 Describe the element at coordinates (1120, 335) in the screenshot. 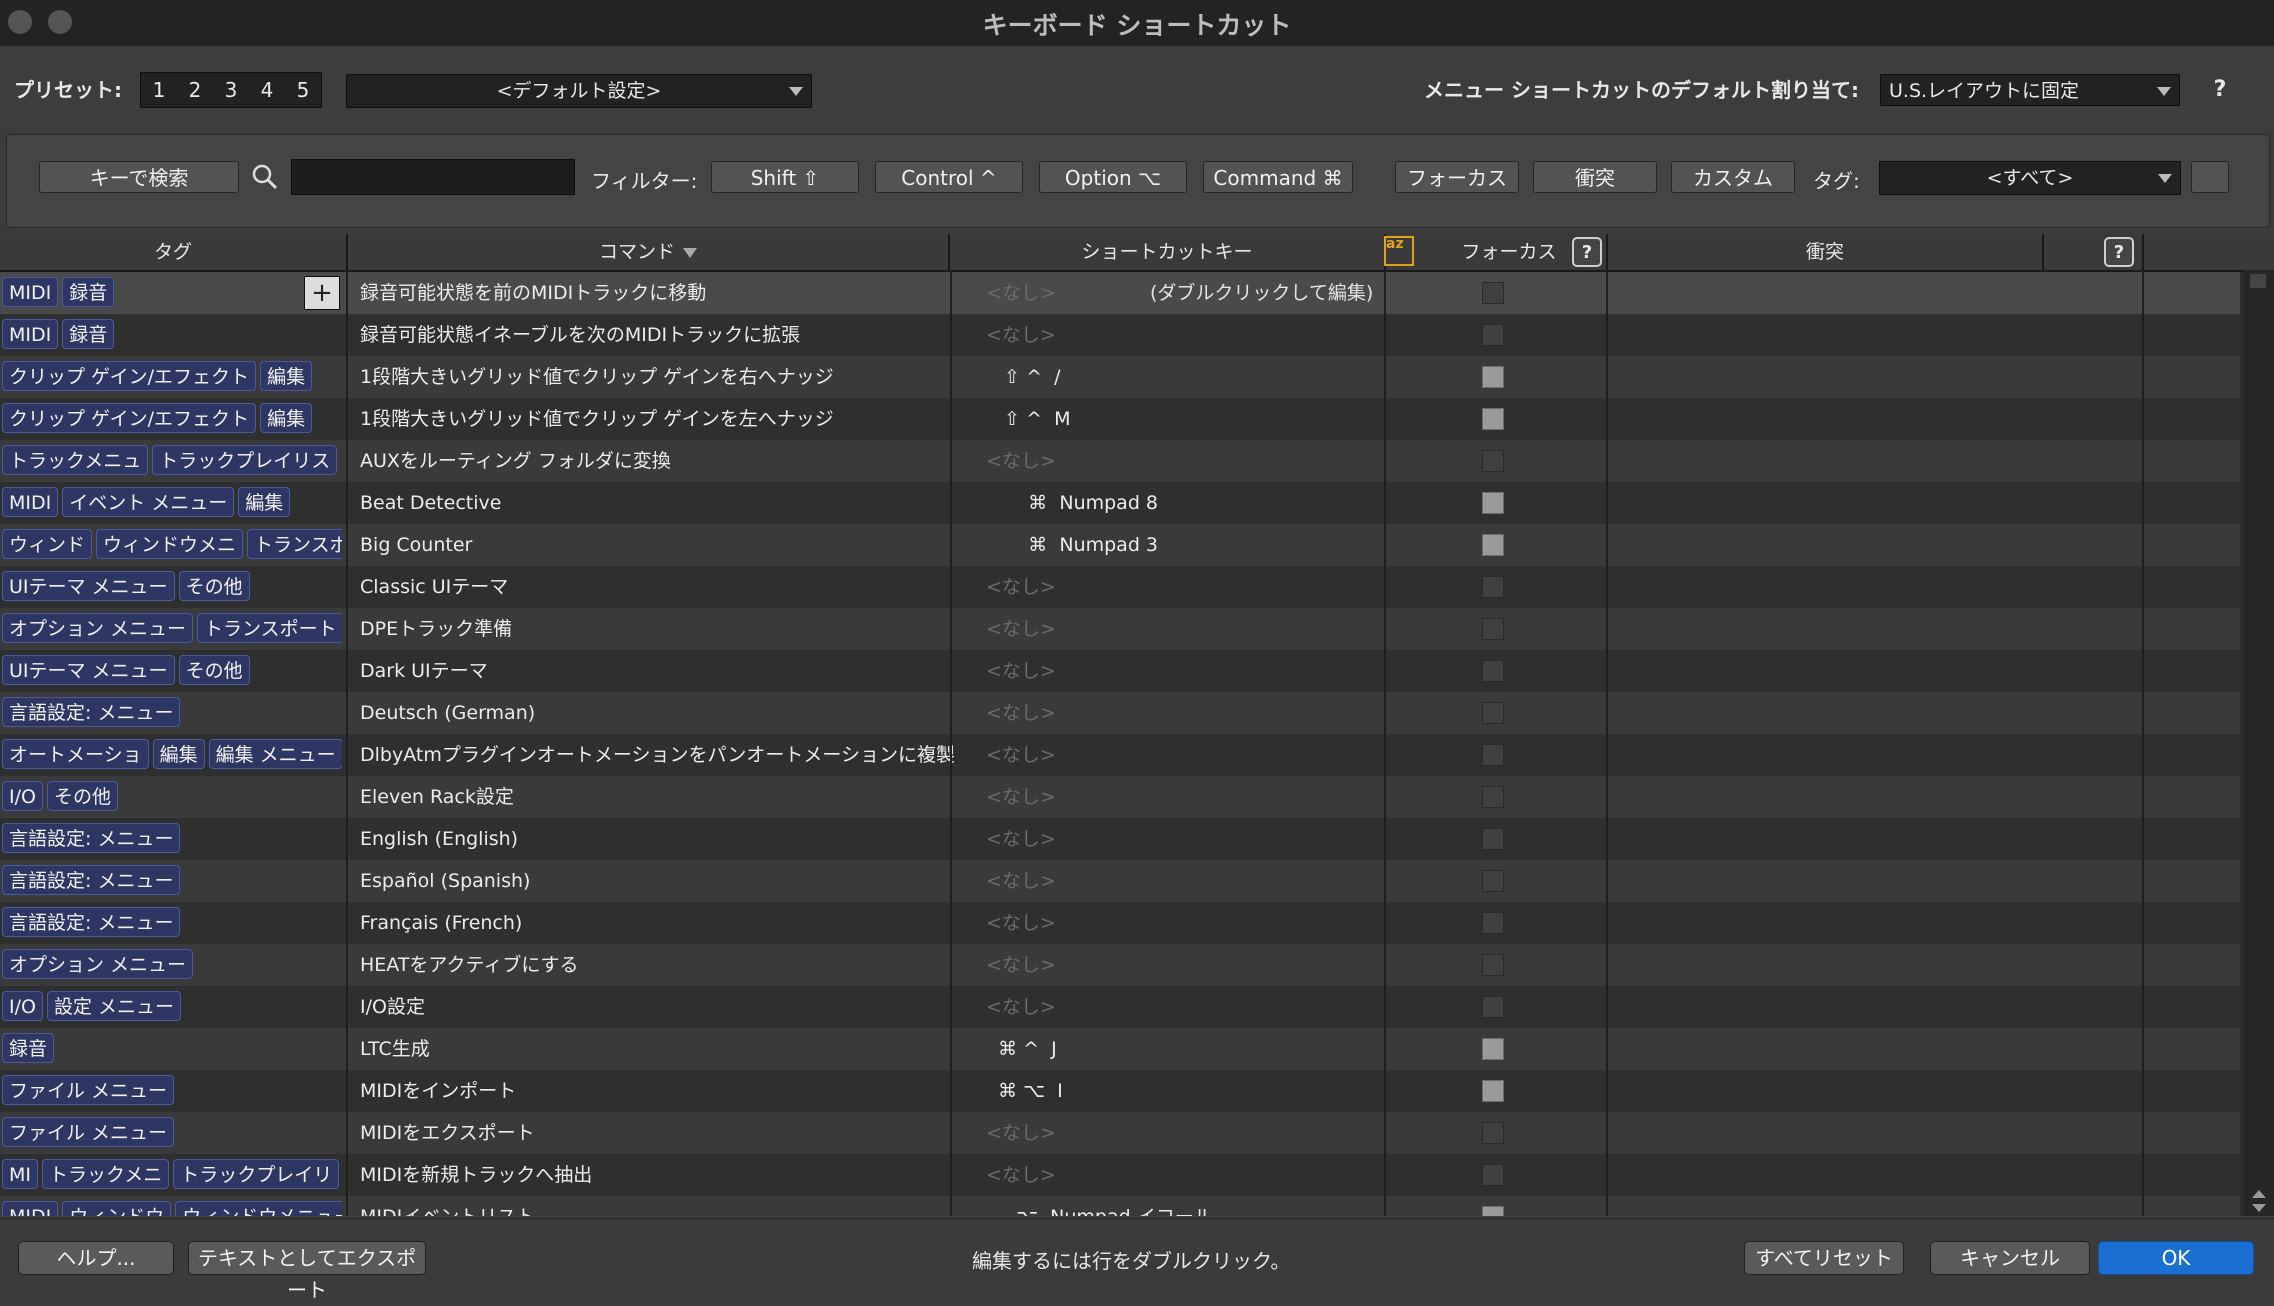

I see `table-row: MIDI 録音 録音可能状態イネーブルを次のMIDIトラックに拡張 <なし>` at that location.